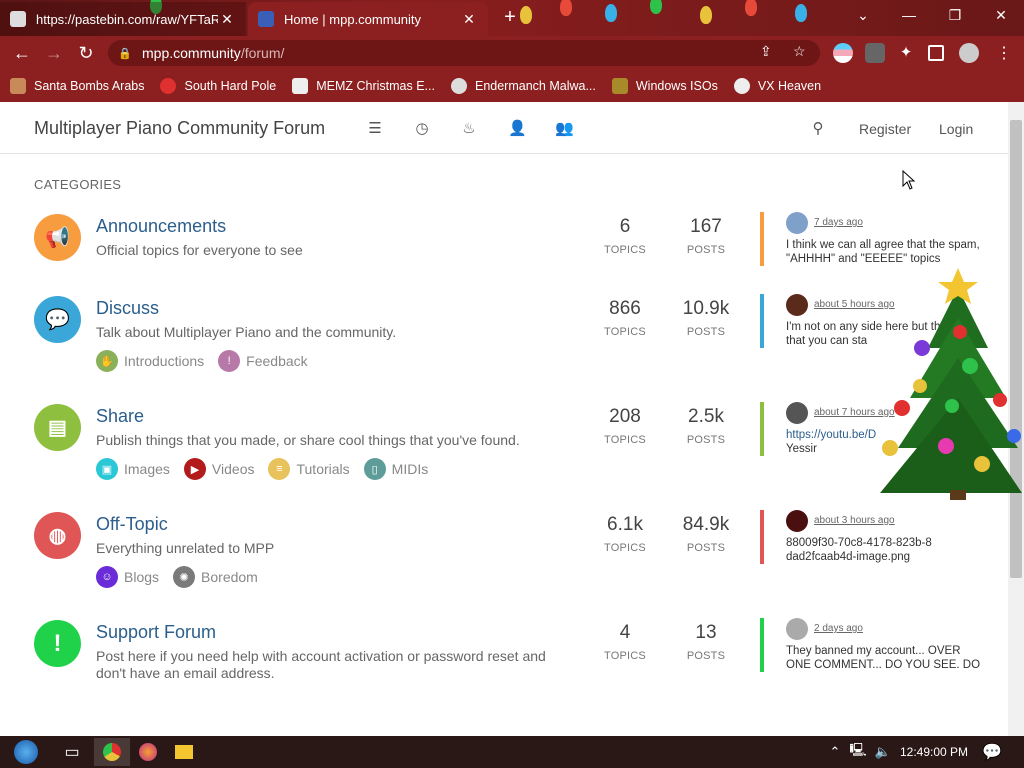  What do you see at coordinates (107, 361) in the screenshot?
I see `hand-icon: ✋` at bounding box center [107, 361].